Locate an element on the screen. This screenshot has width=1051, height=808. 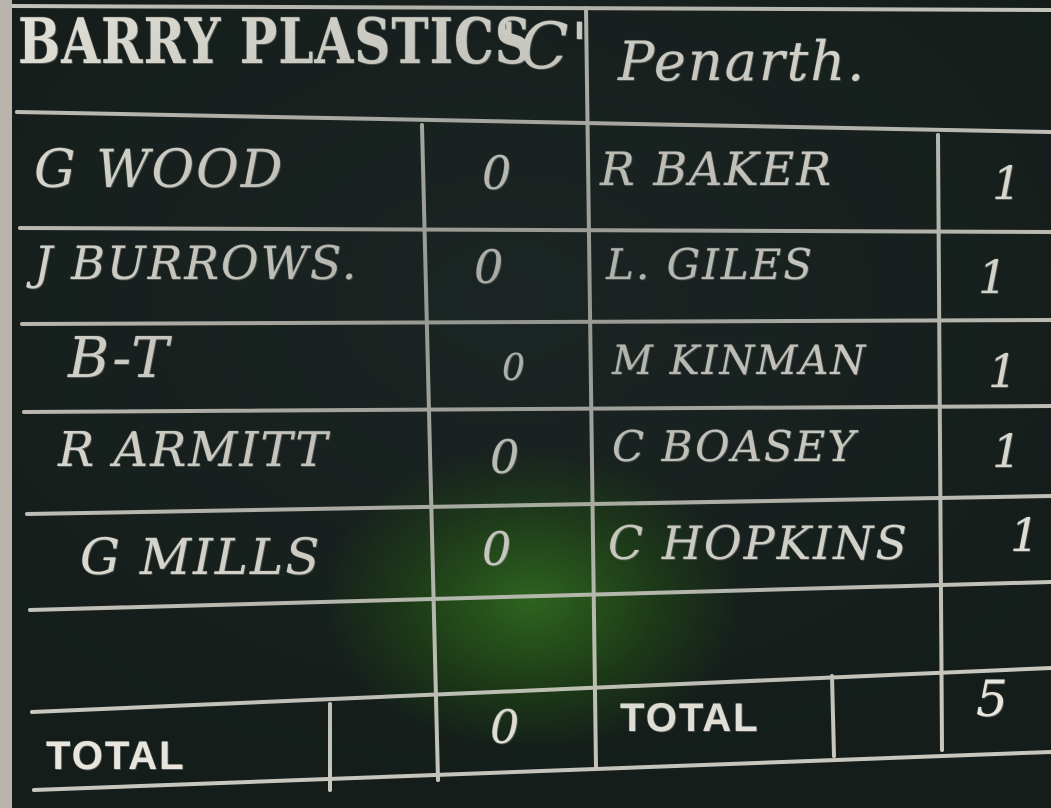
home-player-3-score: 0 is located at coordinates (514, 368).